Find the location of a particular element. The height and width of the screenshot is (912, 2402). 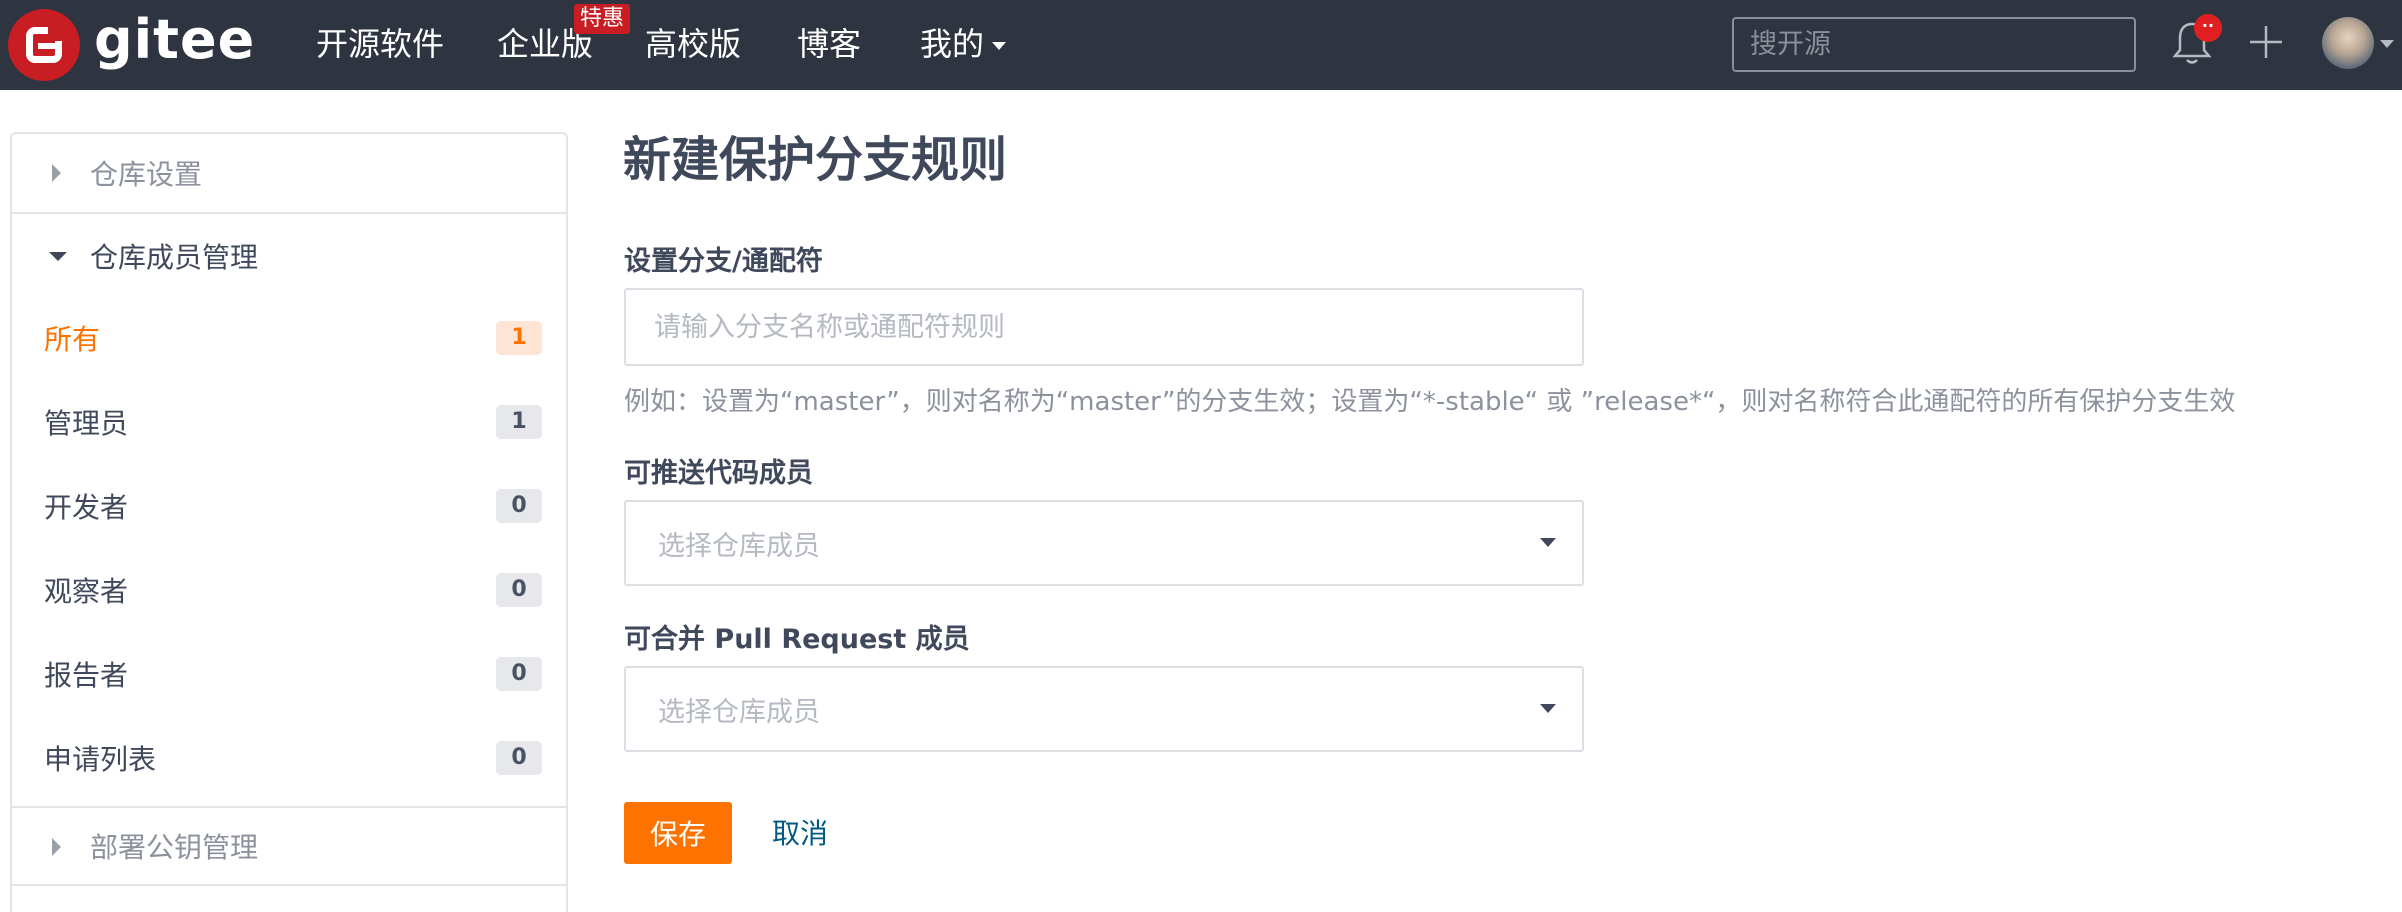

sidebar-item-developer: 开发者 0 is located at coordinates (289, 506).